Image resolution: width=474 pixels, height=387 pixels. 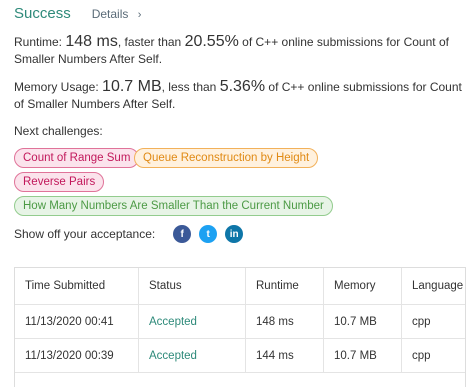 What do you see at coordinates (208, 234) in the screenshot?
I see `twitter-icon: t` at bounding box center [208, 234].